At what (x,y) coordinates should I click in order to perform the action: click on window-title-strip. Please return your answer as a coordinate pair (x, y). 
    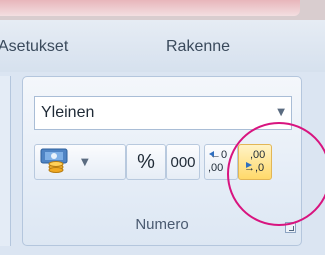
    Looking at the image, I should click on (162, 10).